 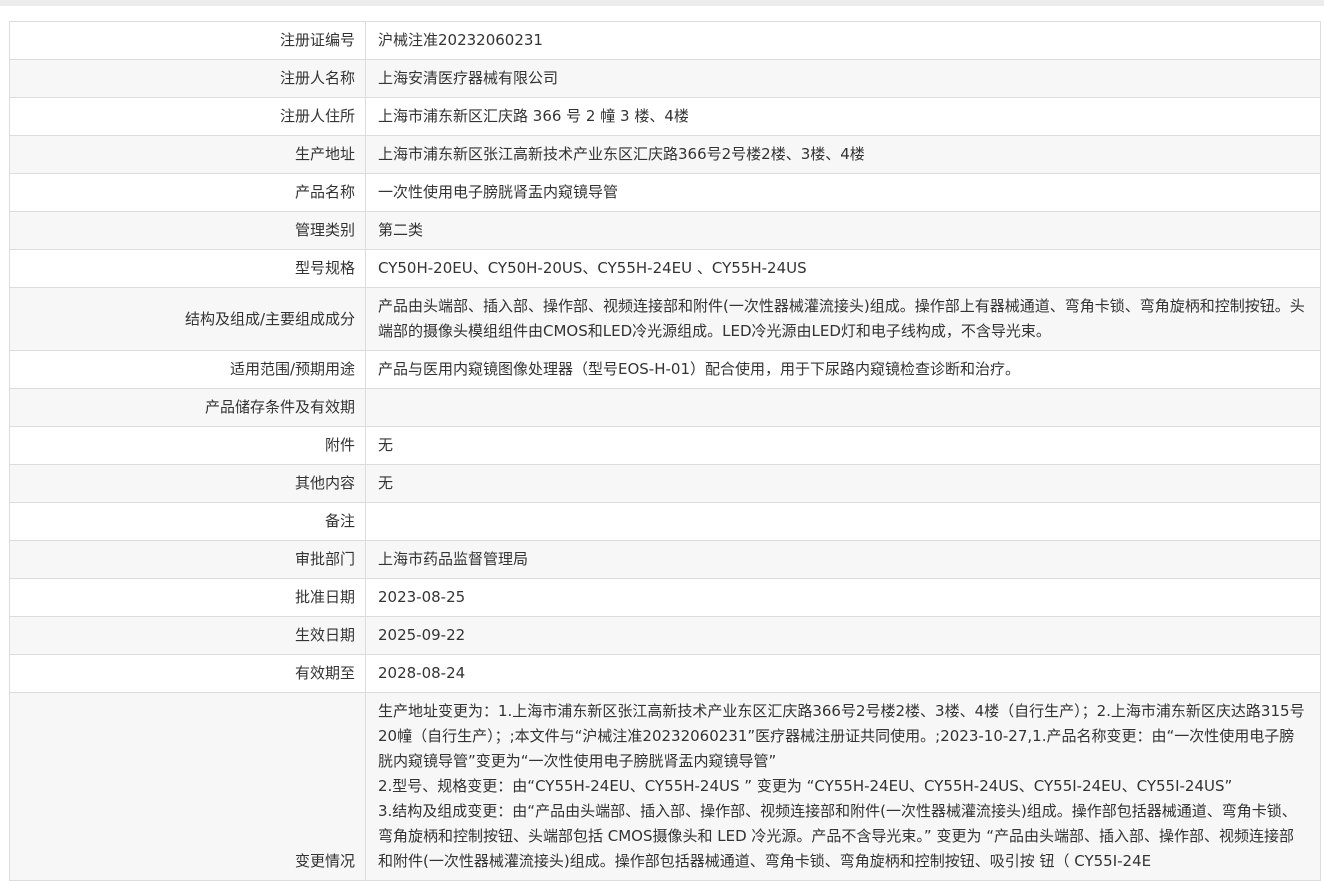 I want to click on table-row: 附件无, so click(x=665, y=445).